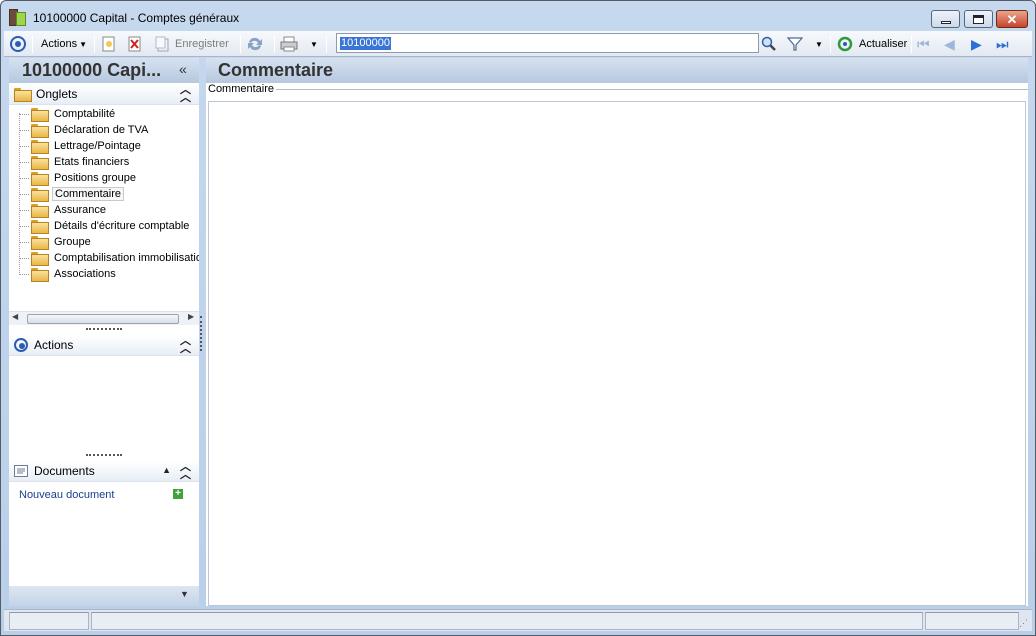 This screenshot has width=1036, height=636. What do you see at coordinates (166, 470) in the screenshot?
I see `chevron-up-icon: ▲` at bounding box center [166, 470].